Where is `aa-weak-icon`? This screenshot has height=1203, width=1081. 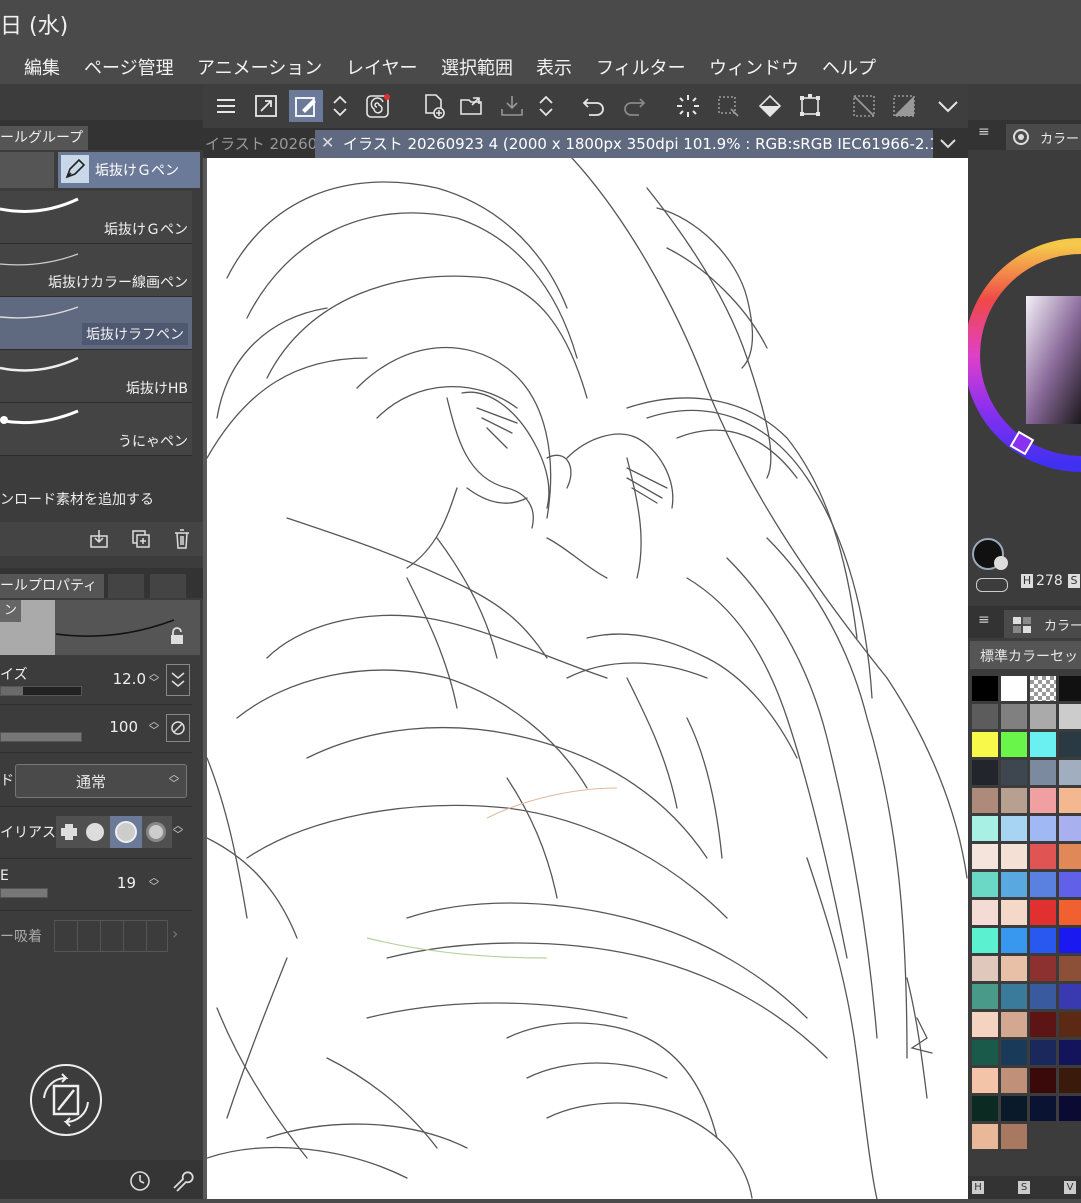
aa-weak-icon is located at coordinates (95, 832).